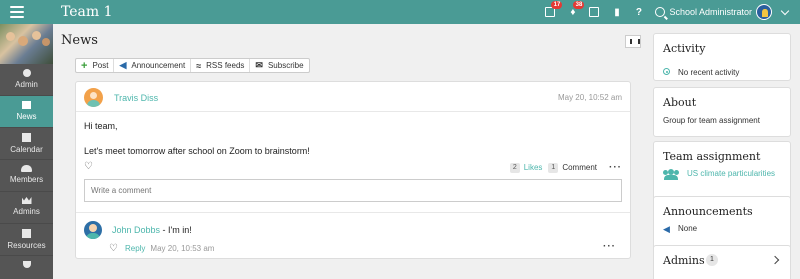 This screenshot has height=279, width=800. What do you see at coordinates (684, 48) in the screenshot?
I see `card-title: Activity` at bounding box center [684, 48].